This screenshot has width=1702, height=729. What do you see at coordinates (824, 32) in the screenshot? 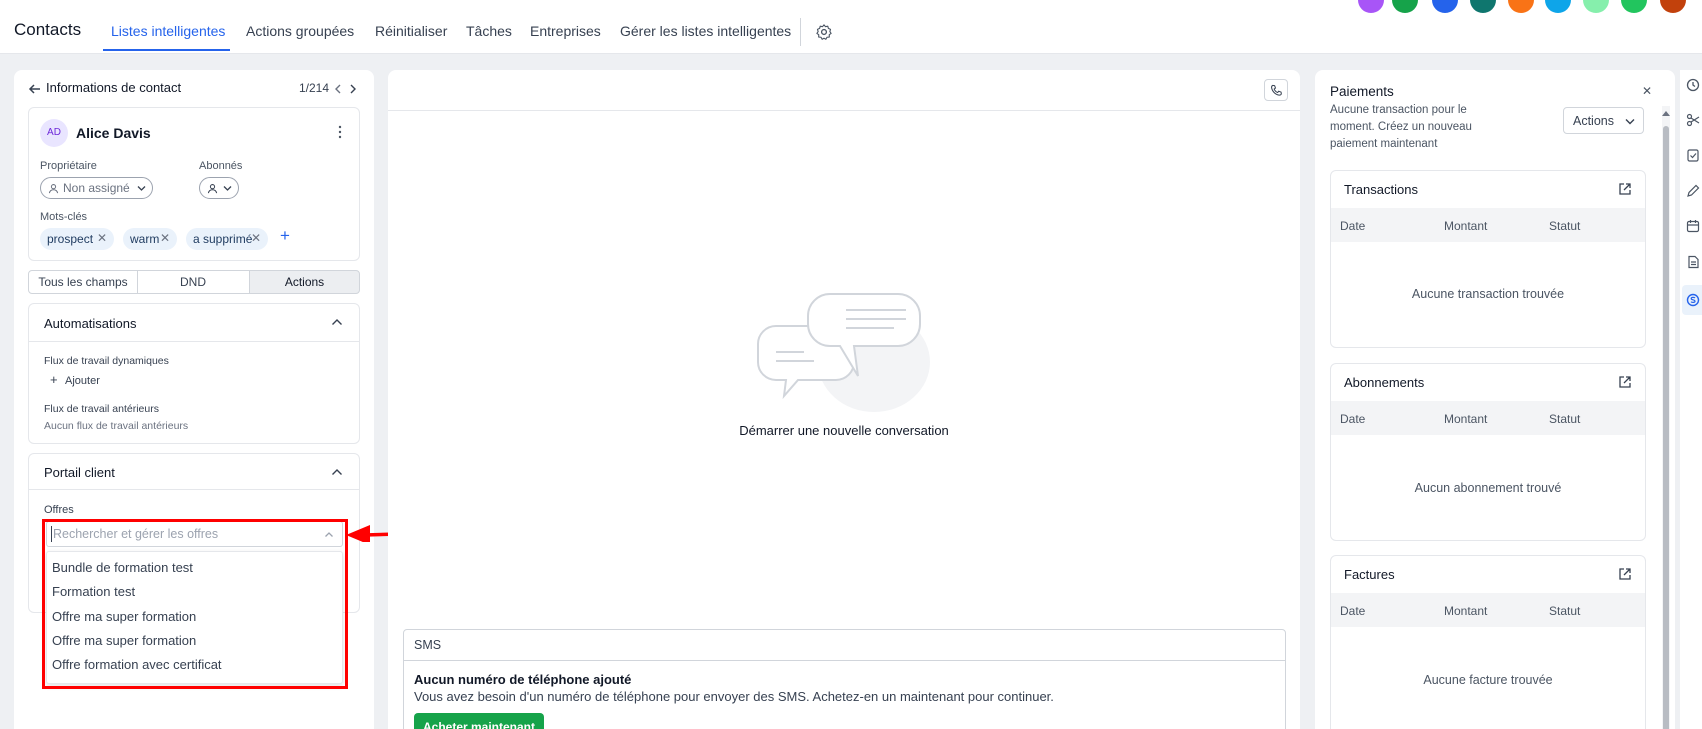
I see `gear-icon` at bounding box center [824, 32].